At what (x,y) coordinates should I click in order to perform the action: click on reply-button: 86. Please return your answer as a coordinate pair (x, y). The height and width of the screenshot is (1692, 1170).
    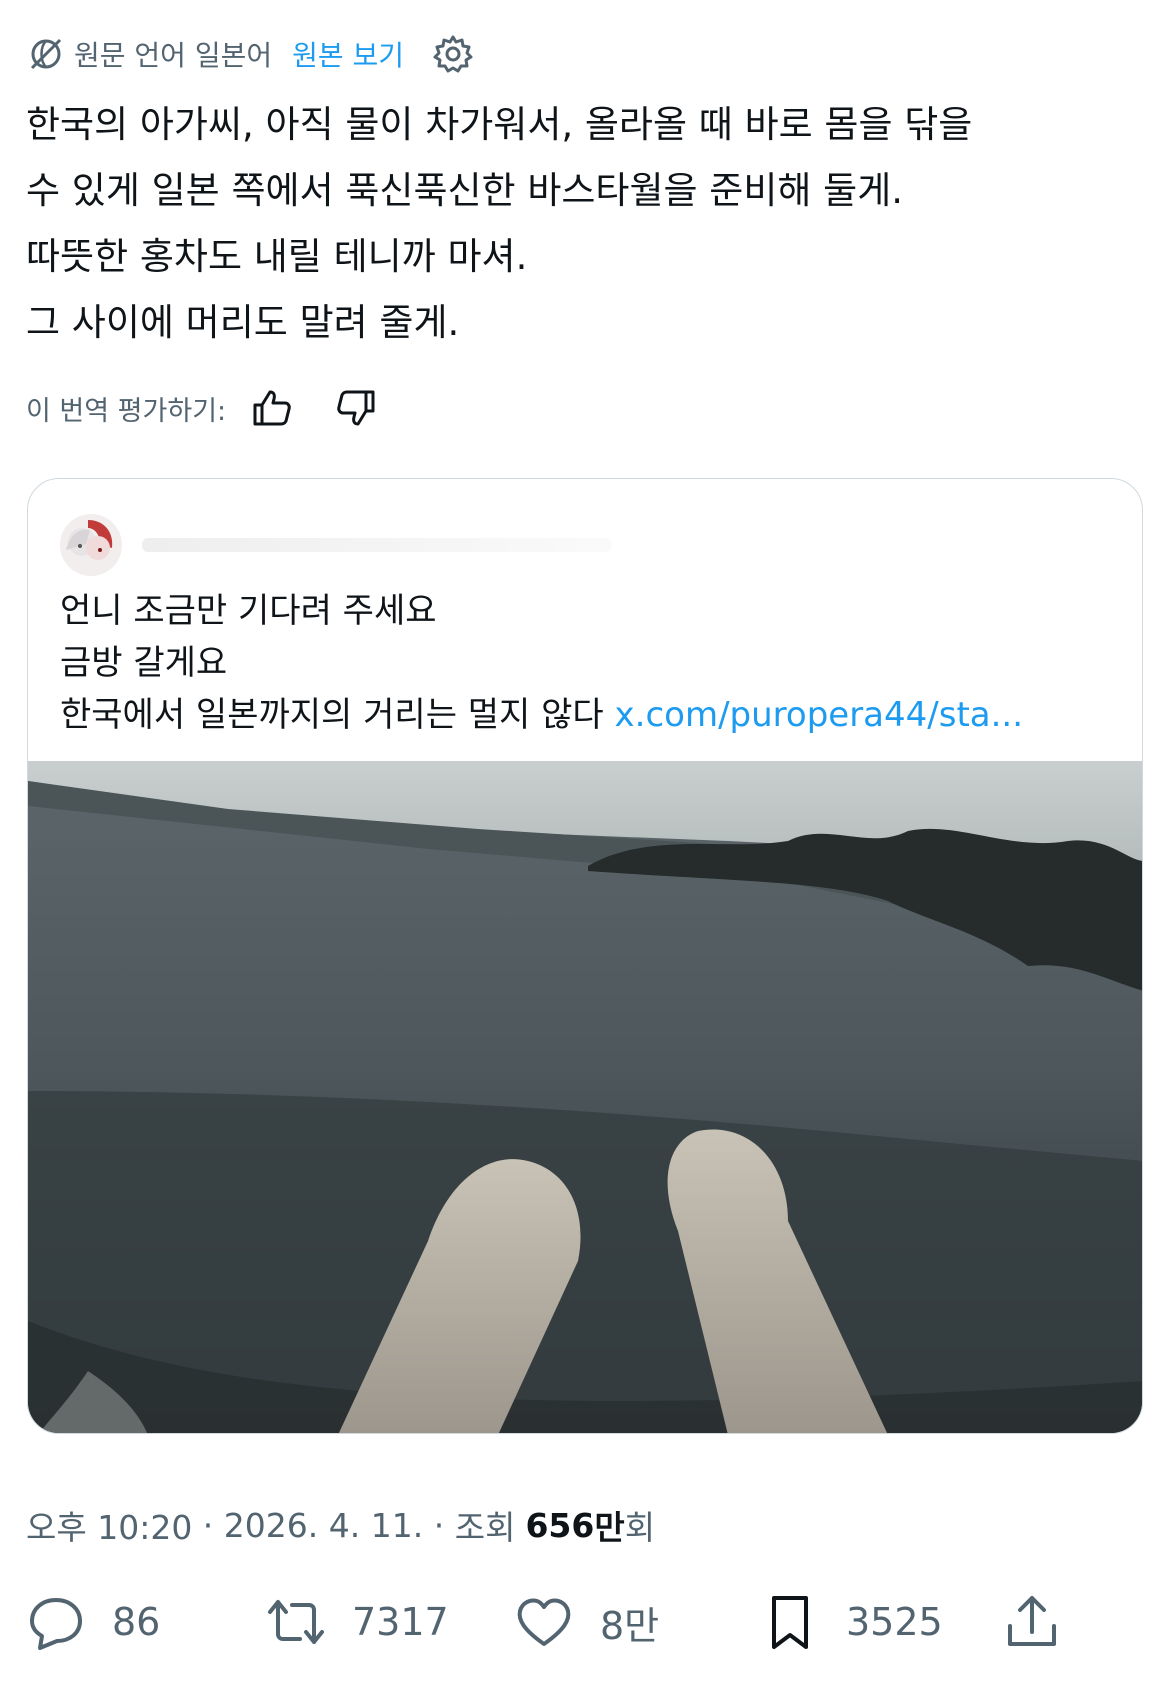
    Looking at the image, I should click on (93, 1622).